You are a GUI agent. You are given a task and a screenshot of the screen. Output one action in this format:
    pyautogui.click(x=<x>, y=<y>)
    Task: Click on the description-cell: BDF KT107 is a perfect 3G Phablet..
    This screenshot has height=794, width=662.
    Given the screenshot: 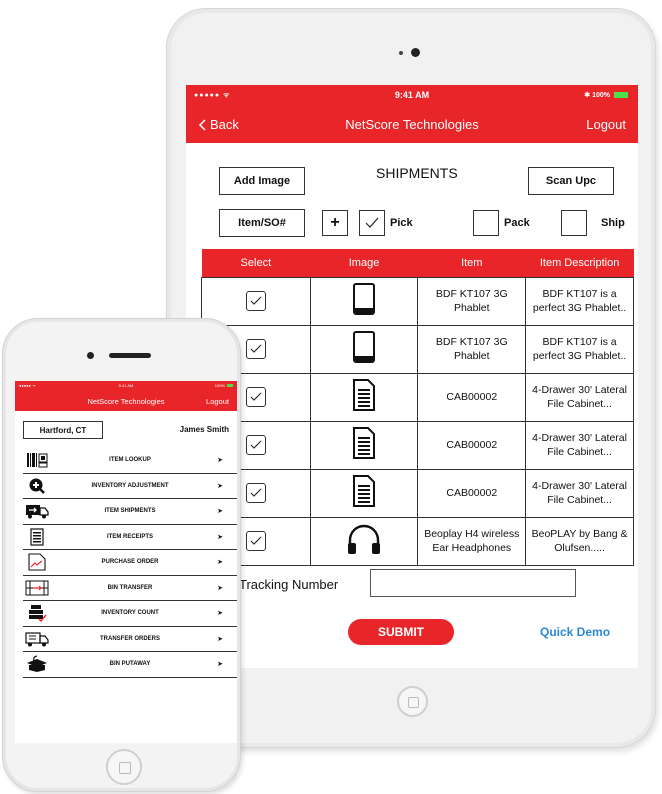 What is the action you would take?
    pyautogui.click(x=579, y=349)
    